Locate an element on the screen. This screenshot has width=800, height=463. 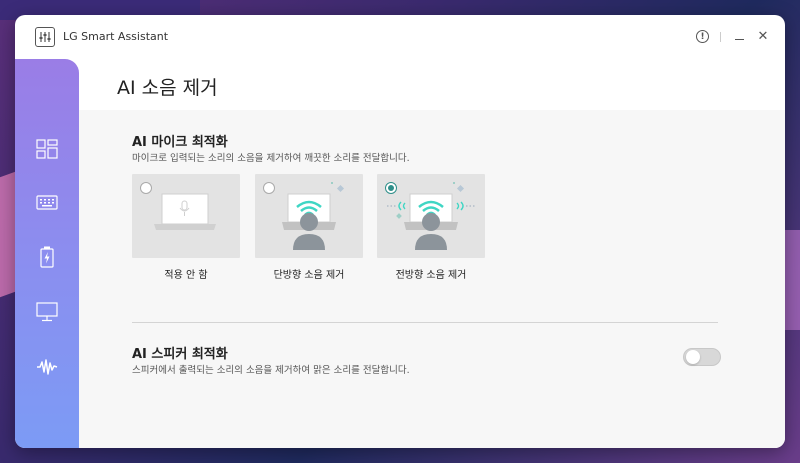
sidebar is located at coordinates (47, 253).